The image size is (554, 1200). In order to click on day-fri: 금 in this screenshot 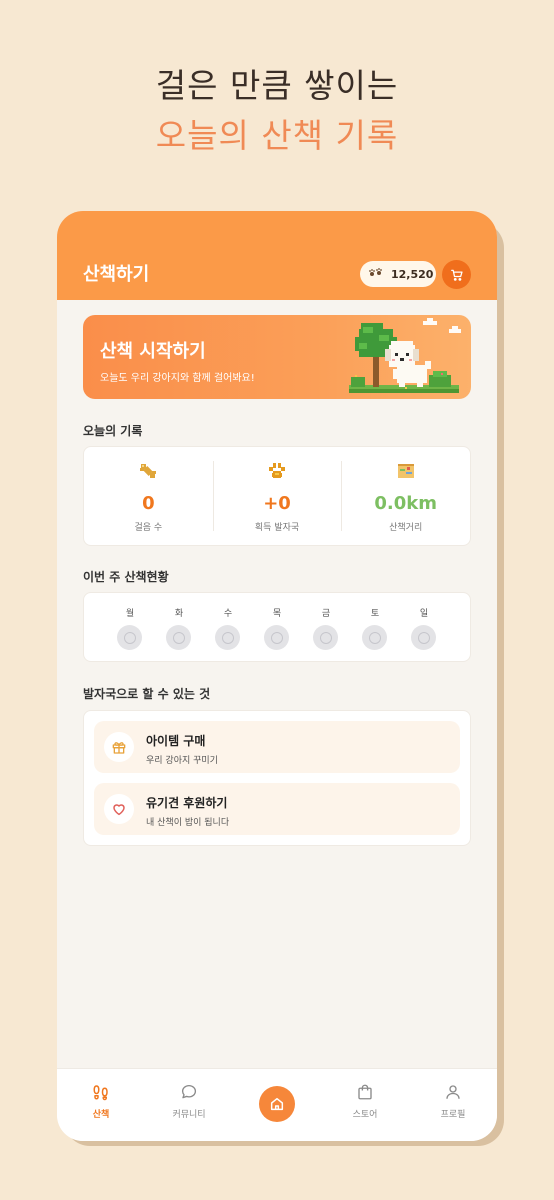, I will do `click(326, 628)`.